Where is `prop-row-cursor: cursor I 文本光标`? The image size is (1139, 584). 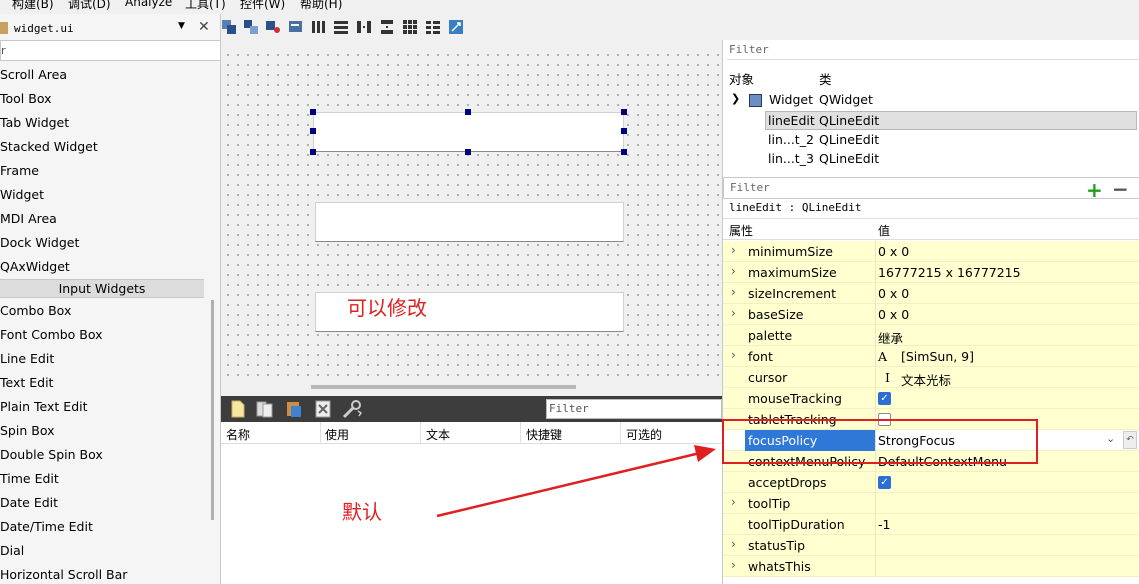 prop-row-cursor: cursor I 文本光标 is located at coordinates (931, 377).